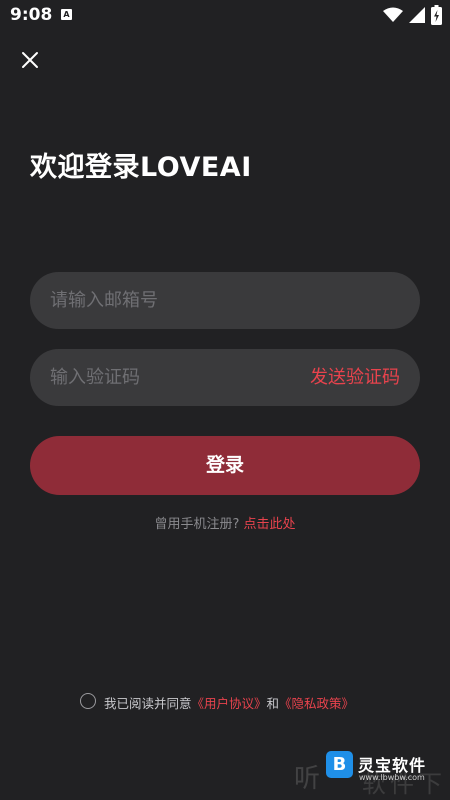 The width and height of the screenshot is (450, 800). I want to click on close-icon, so click(30, 60).